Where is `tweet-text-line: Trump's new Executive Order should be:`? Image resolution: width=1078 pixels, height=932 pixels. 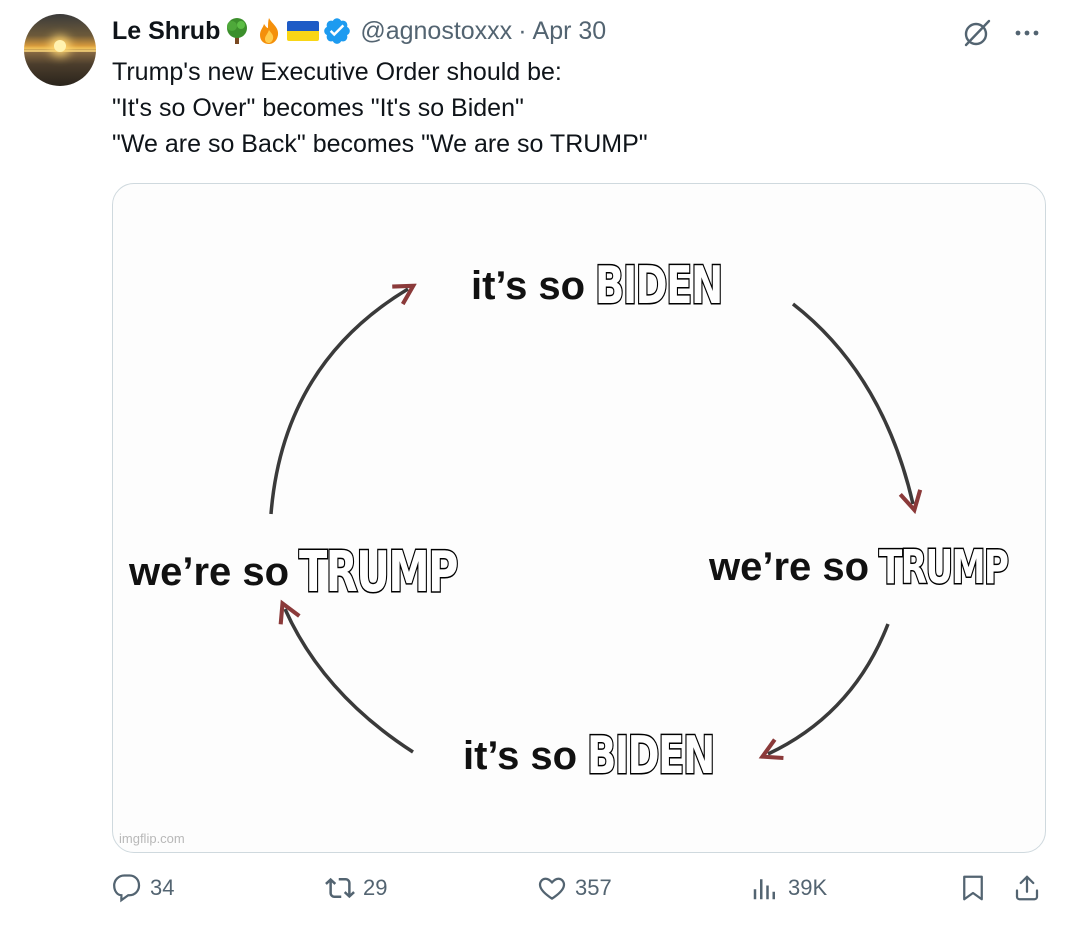 tweet-text-line: Trump's new Executive Order should be: is located at coordinates (337, 72).